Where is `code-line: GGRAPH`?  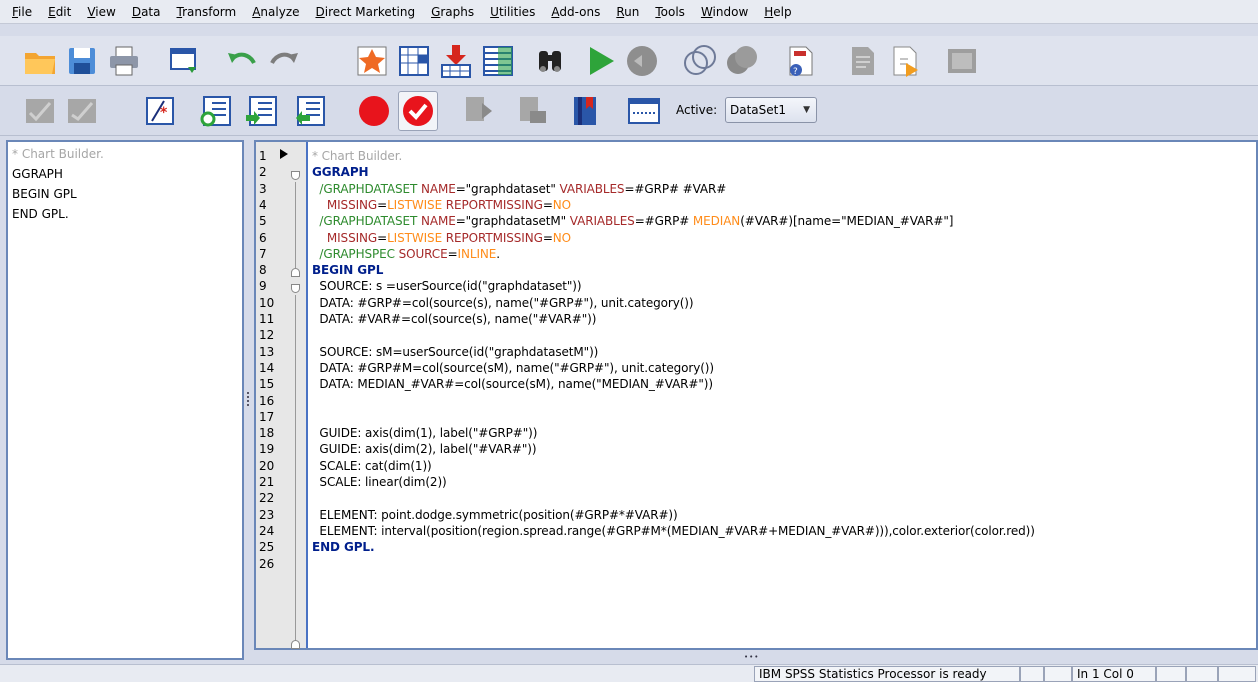 code-line: GGRAPH is located at coordinates (340, 172).